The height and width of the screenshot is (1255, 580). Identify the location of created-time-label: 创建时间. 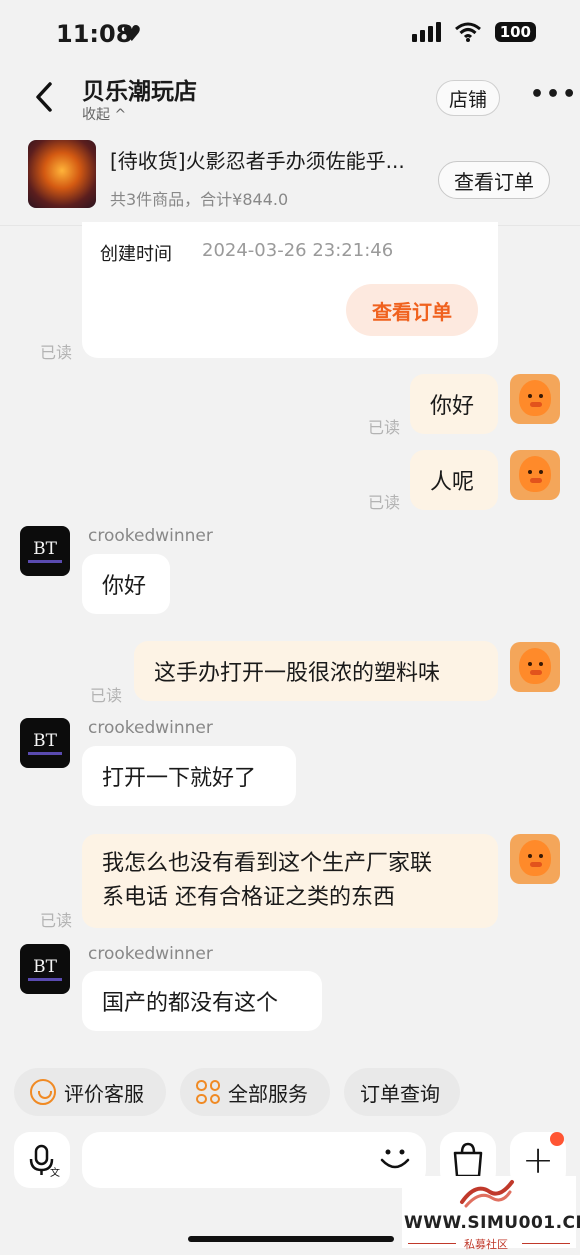
(136, 254).